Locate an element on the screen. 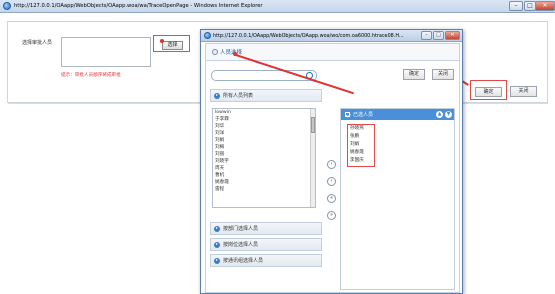 Image resolution: width=555 pixels, height=294 pixels. list-scrollbar is located at coordinates (312, 158).